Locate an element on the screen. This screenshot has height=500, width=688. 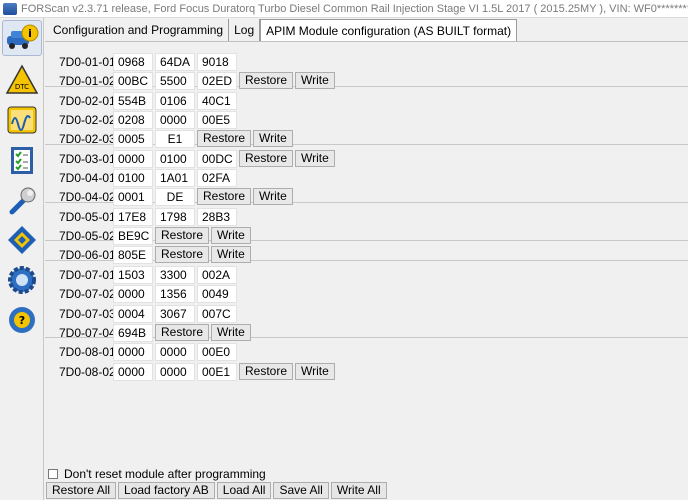
hex-value-field: 64DA is located at coordinates (175, 61).